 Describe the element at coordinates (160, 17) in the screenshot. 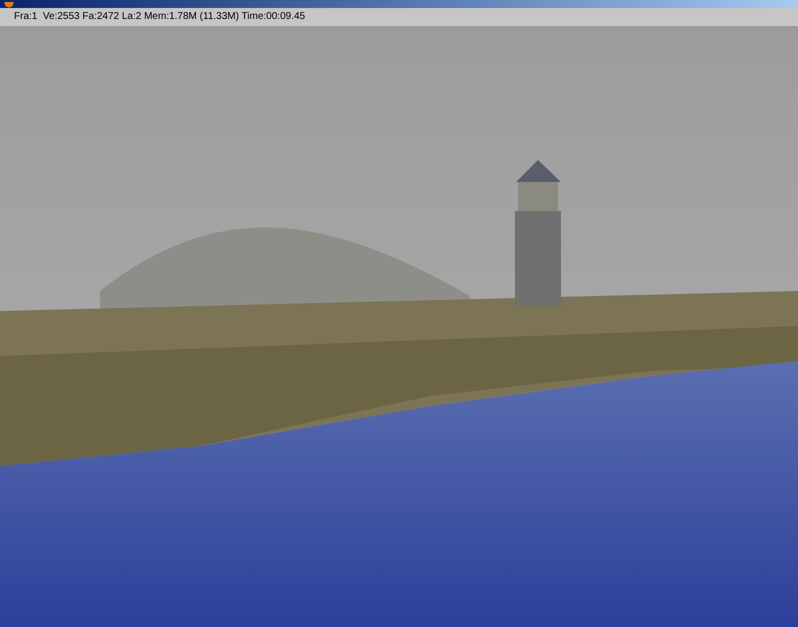

I see `render-stats: Fra:1 Ve:2553 Fa:2472 La:2 Mem:1.78M (11.33M) Time:00:09.45` at that location.